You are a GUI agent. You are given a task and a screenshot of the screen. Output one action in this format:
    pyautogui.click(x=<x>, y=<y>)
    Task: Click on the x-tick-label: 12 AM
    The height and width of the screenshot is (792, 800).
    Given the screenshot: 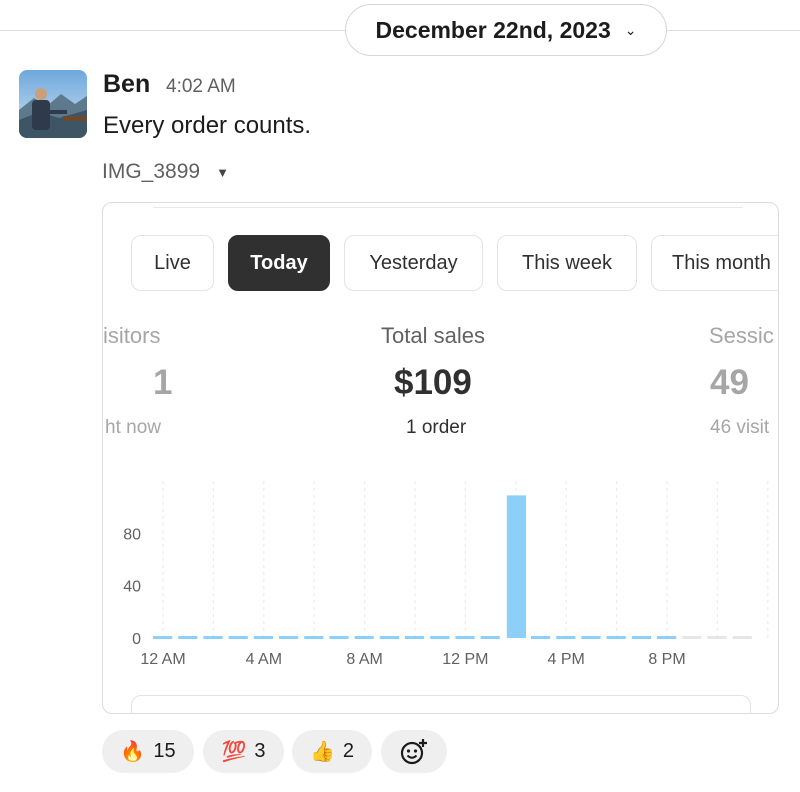 What is the action you would take?
    pyautogui.click(x=162, y=659)
    